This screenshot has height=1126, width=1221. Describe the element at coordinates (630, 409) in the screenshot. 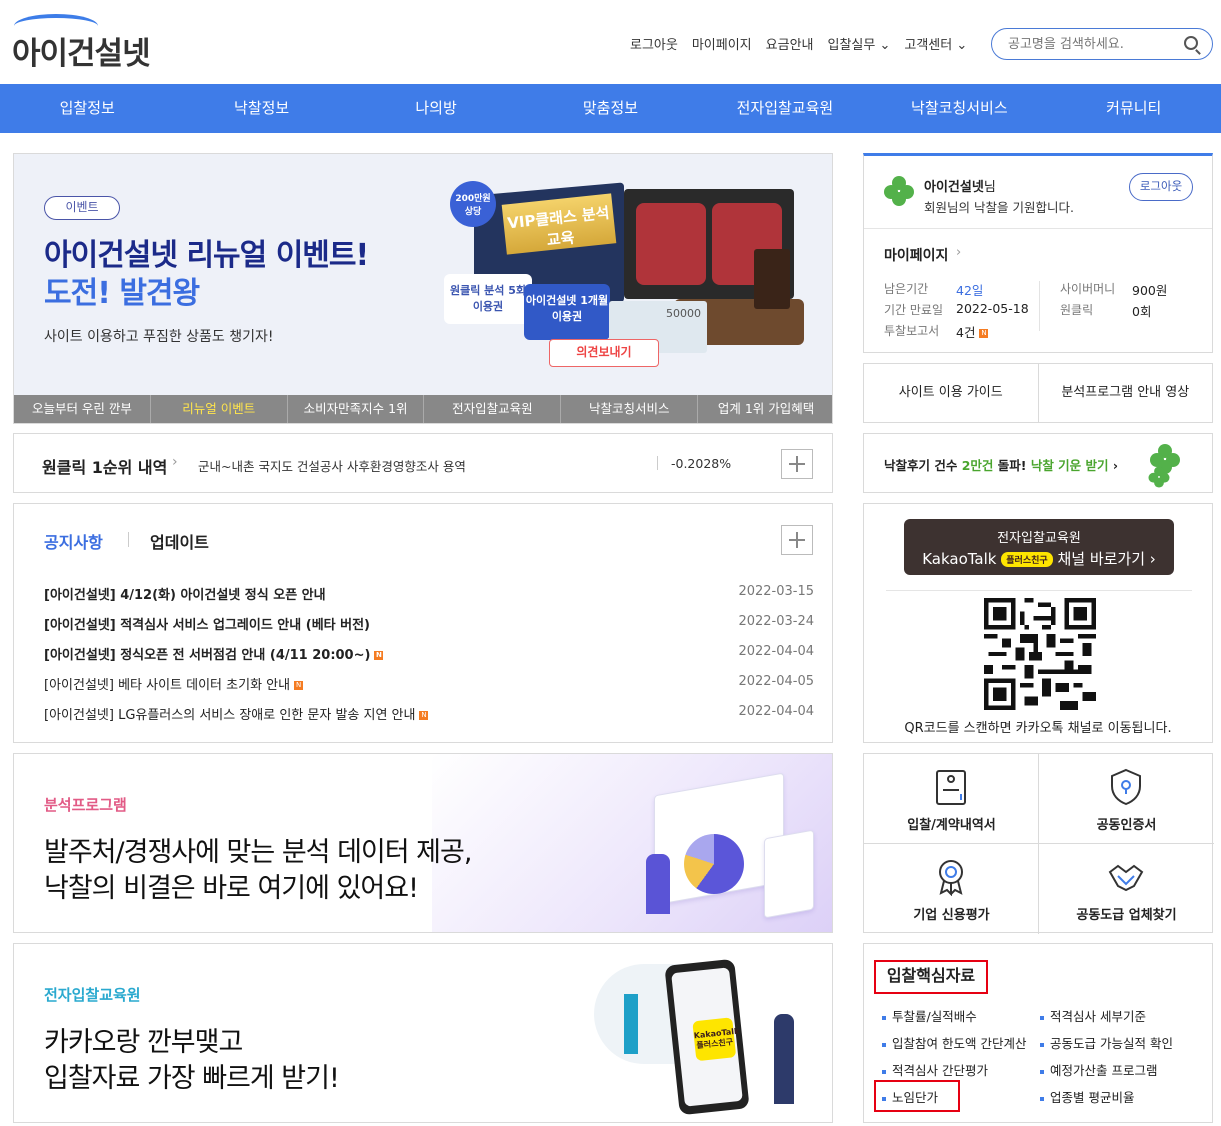

I see `banner-tab: 낙찰코칭서비스` at that location.